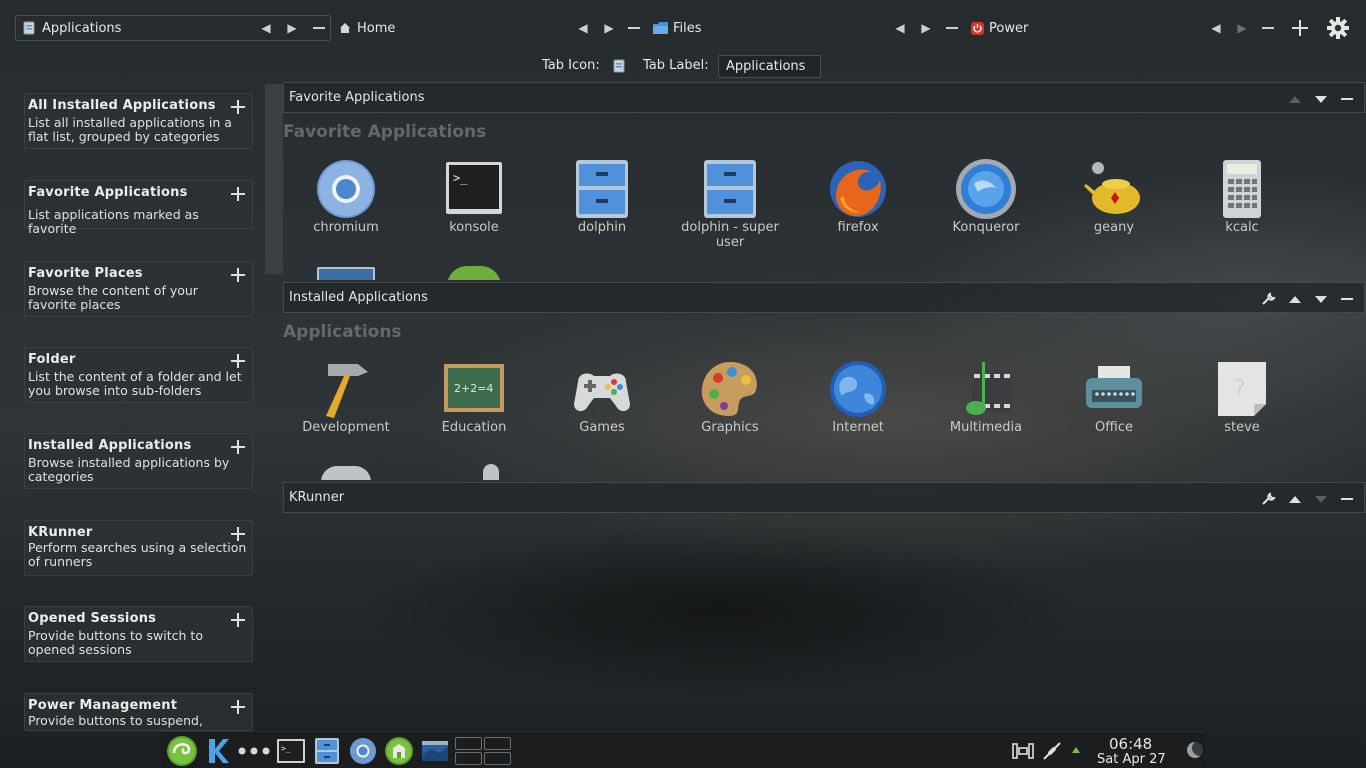 This screenshot has width=1366, height=768. Describe the element at coordinates (858, 389) in the screenshot. I see `globe-icon` at that location.